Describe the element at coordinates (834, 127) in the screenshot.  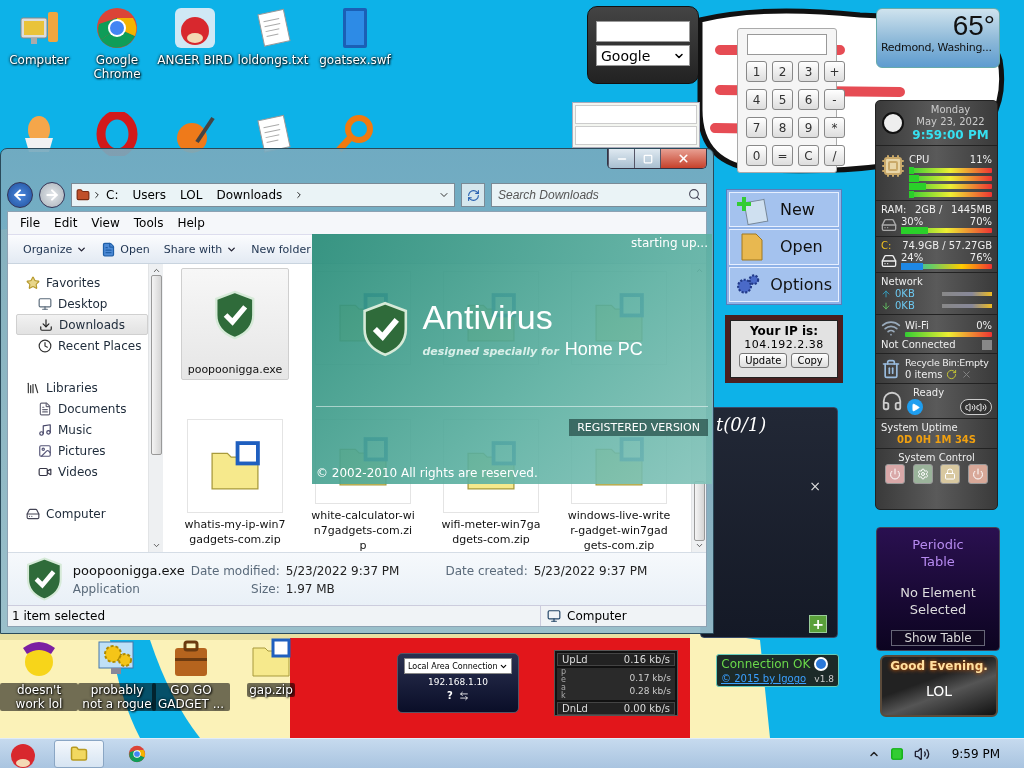
I see `calculator-key: *` at that location.